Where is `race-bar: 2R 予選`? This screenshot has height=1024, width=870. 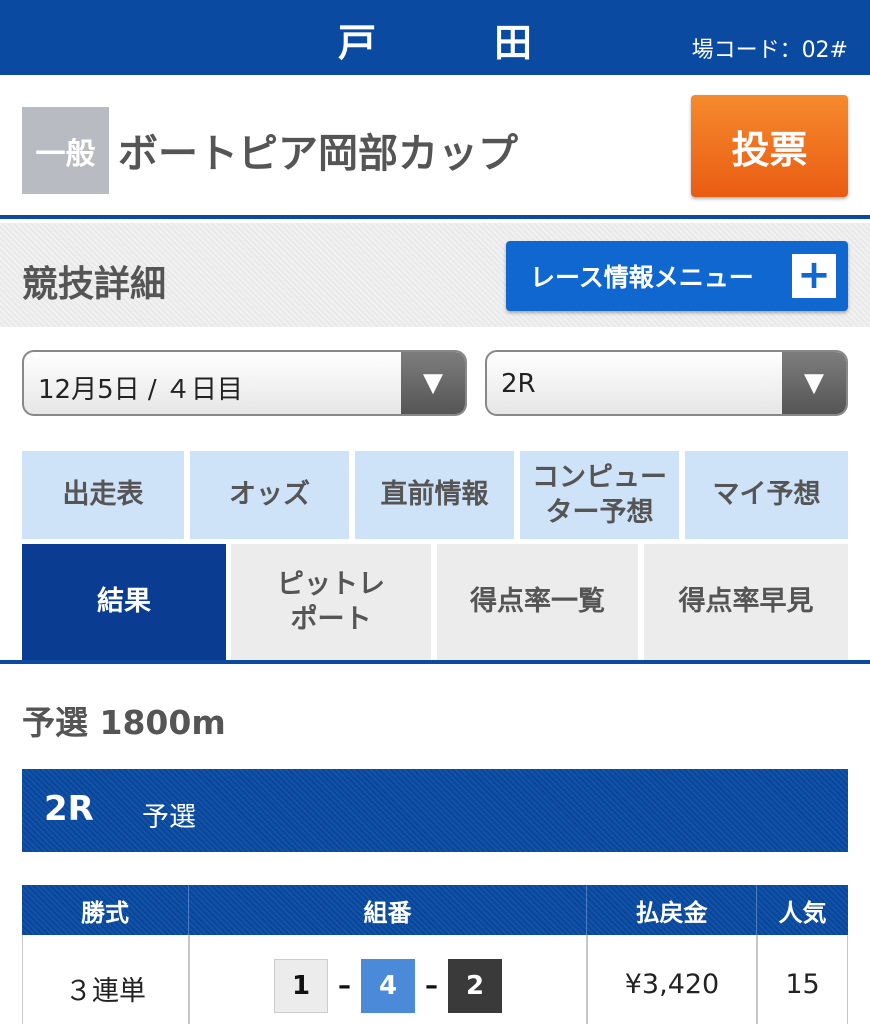
race-bar: 2R 予選 is located at coordinates (435, 810).